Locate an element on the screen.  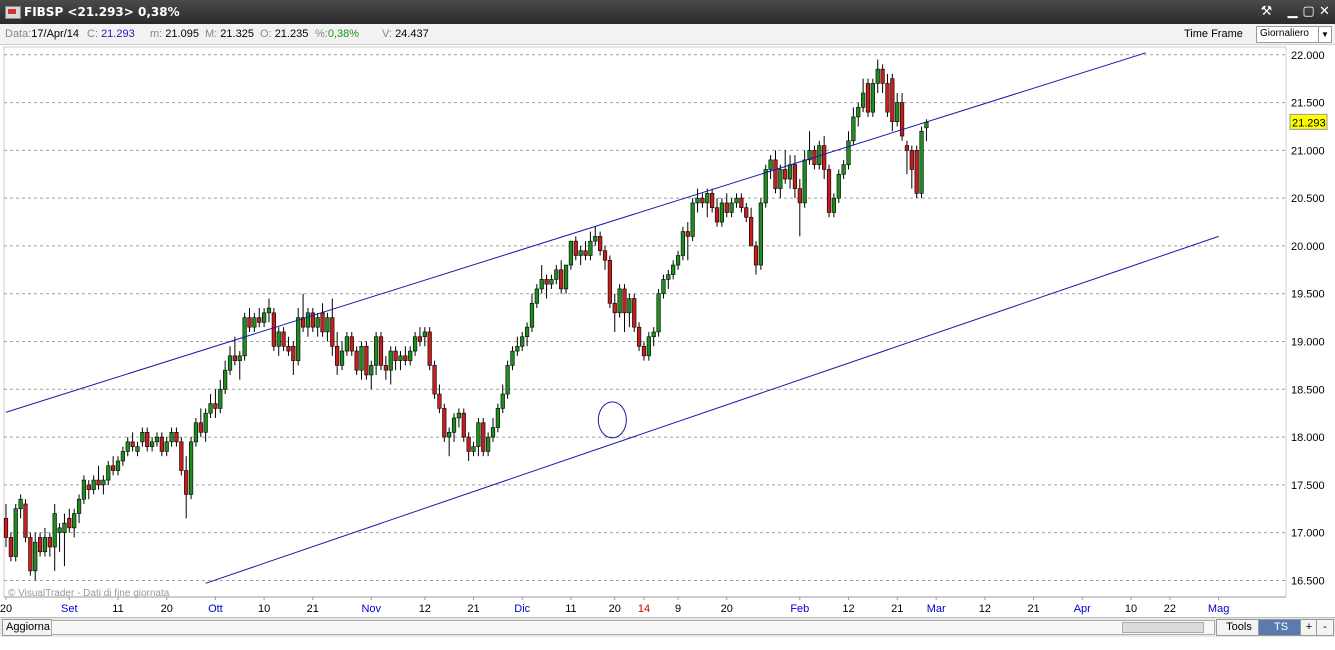
horizontal-scrollbar is located at coordinates (633, 627).